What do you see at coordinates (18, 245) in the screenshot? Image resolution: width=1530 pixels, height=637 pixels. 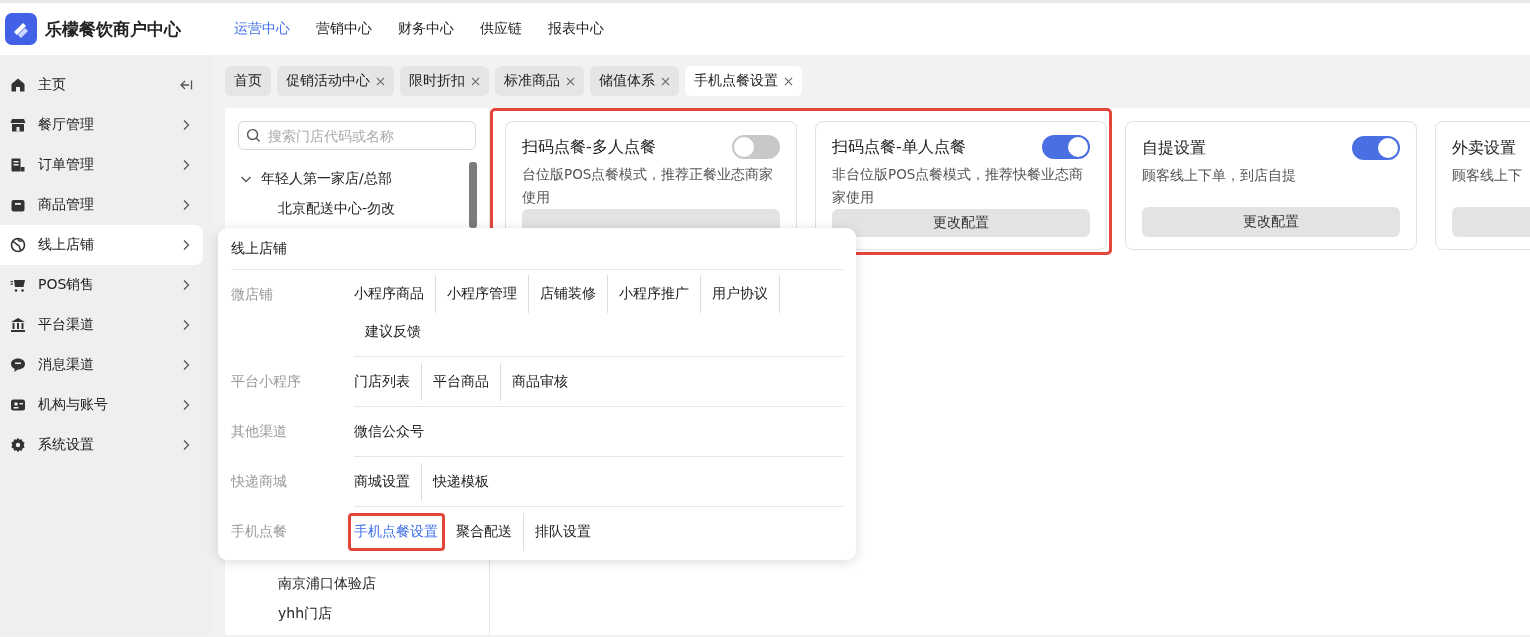 I see `globe-icon` at bounding box center [18, 245].